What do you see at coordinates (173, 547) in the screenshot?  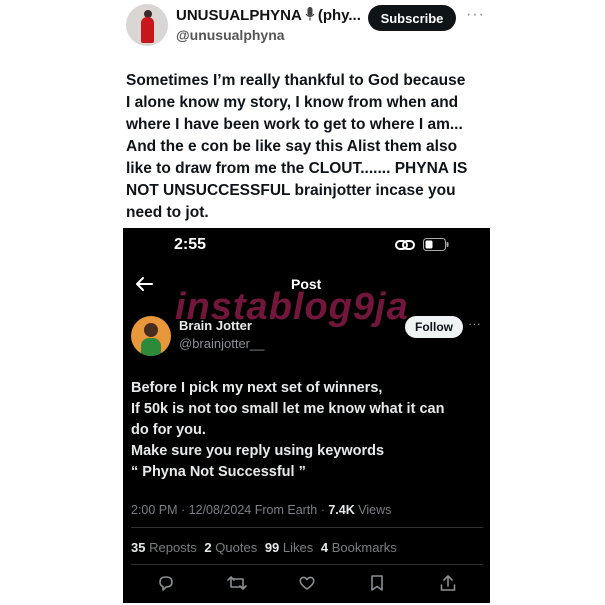 I see `reposts-label: Reposts` at bounding box center [173, 547].